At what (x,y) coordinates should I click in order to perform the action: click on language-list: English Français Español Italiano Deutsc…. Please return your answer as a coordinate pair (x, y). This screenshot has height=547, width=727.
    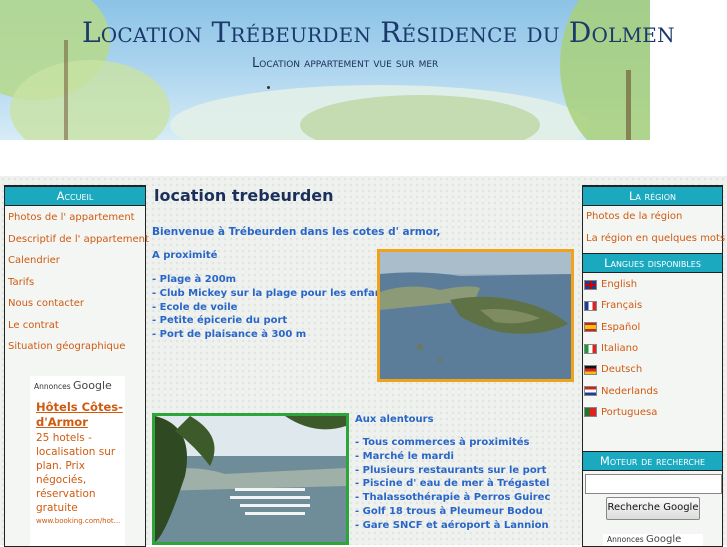
    Looking at the image, I should click on (652, 348).